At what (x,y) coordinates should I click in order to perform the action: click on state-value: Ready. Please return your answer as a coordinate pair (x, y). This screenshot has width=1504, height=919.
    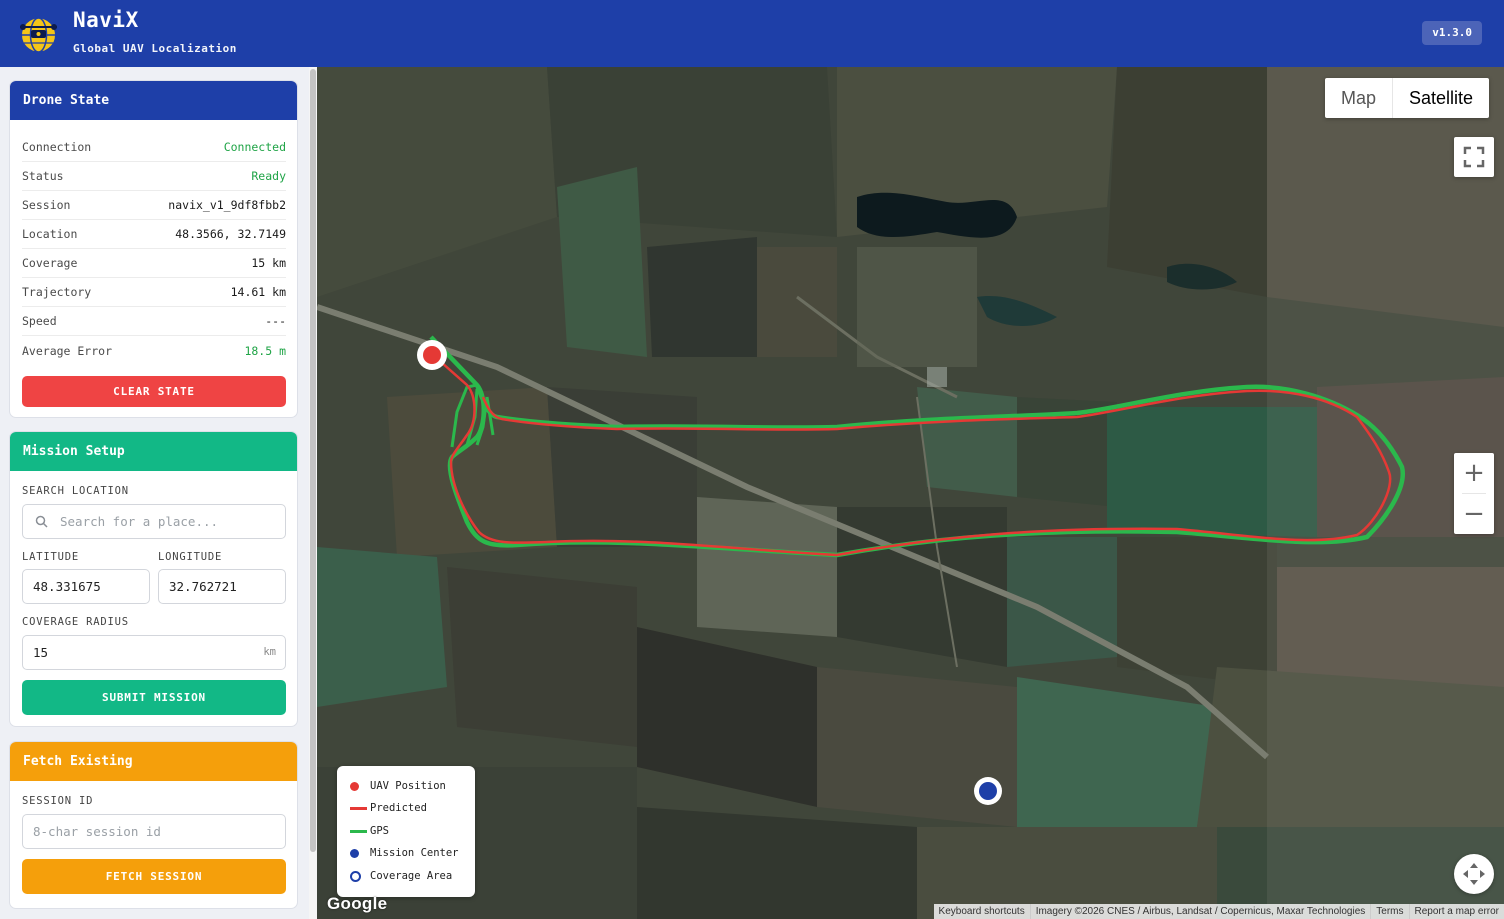
    Looking at the image, I should click on (268, 176).